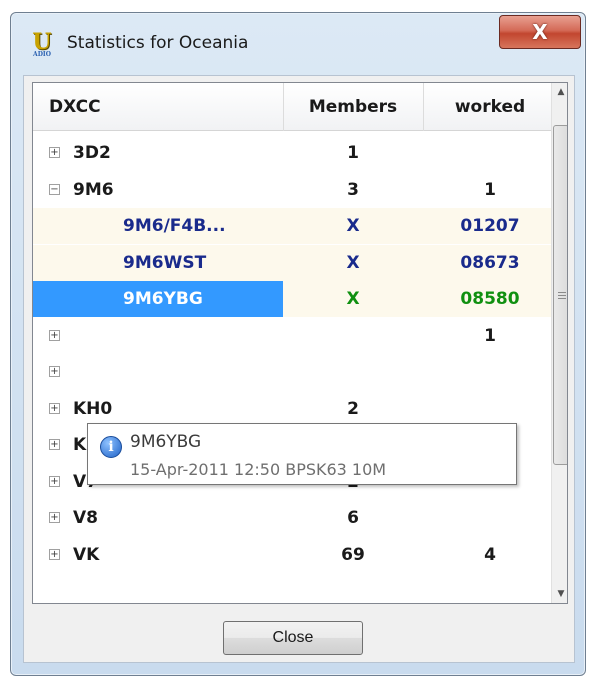 The width and height of the screenshot is (592, 682). What do you see at coordinates (353, 189) in the screenshot?
I see `members-cell: 3` at bounding box center [353, 189].